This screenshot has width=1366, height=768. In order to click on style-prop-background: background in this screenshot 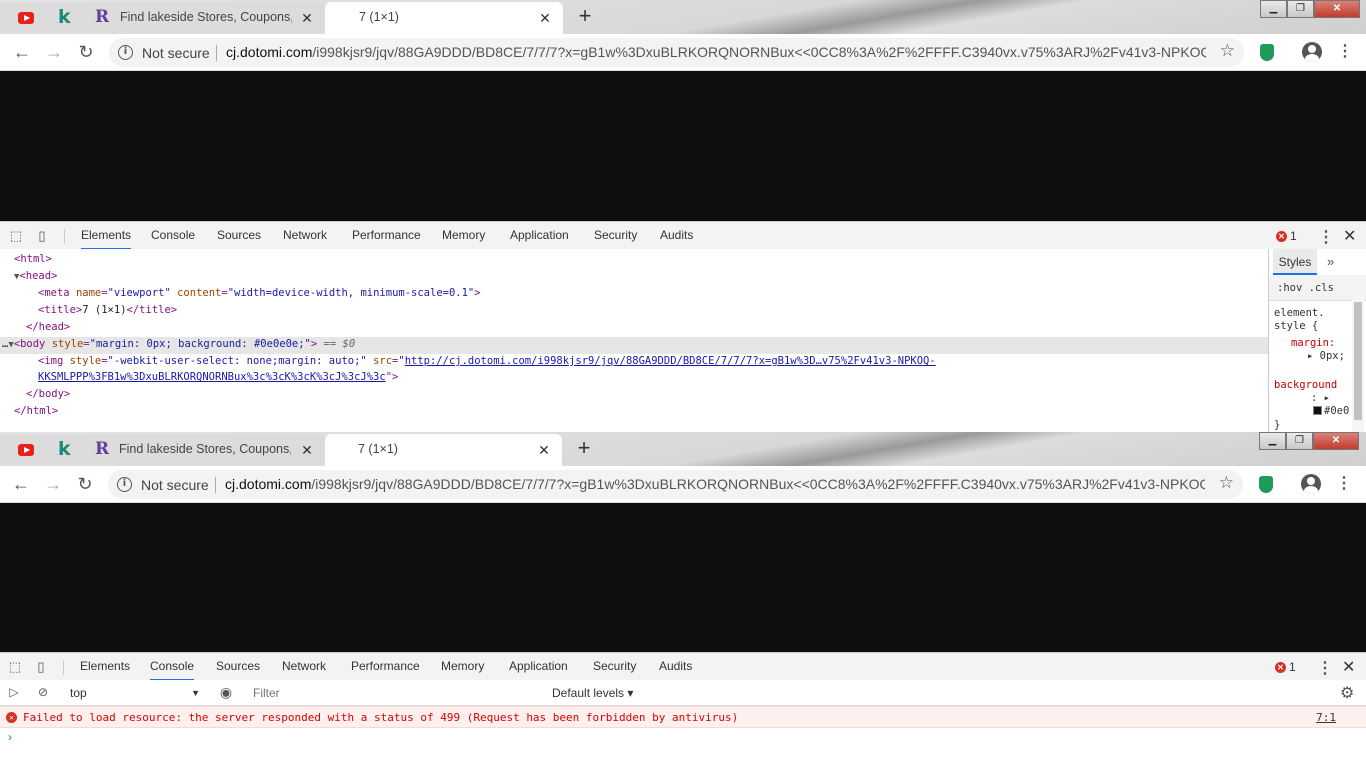, I will do `click(1305, 385)`.